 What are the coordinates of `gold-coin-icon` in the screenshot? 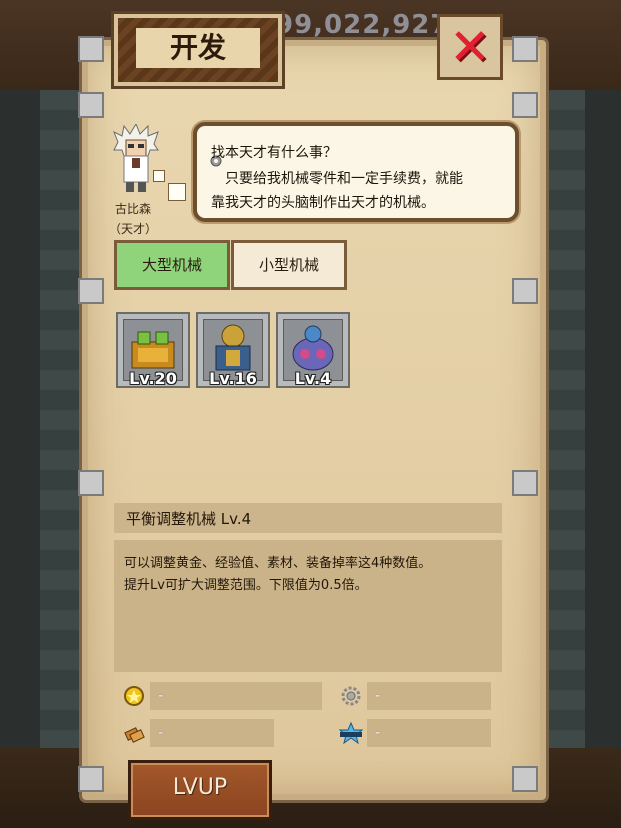 It's located at (134, 696).